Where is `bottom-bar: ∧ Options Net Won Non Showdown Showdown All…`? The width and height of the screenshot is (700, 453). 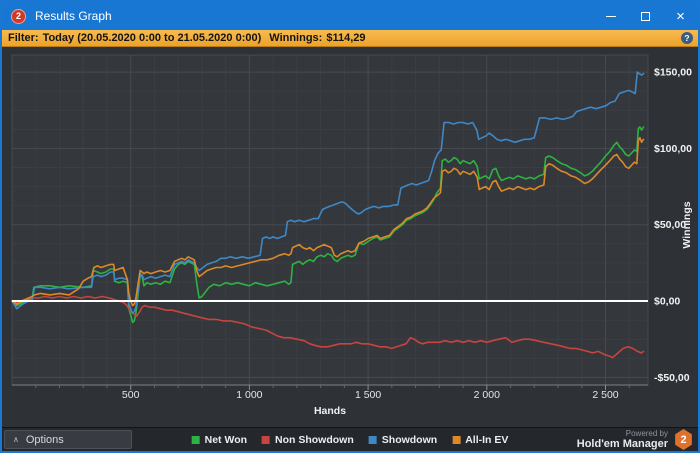
bottom-bar: ∧ Options Net Won Non Showdown Showdown All… is located at coordinates (350, 439).